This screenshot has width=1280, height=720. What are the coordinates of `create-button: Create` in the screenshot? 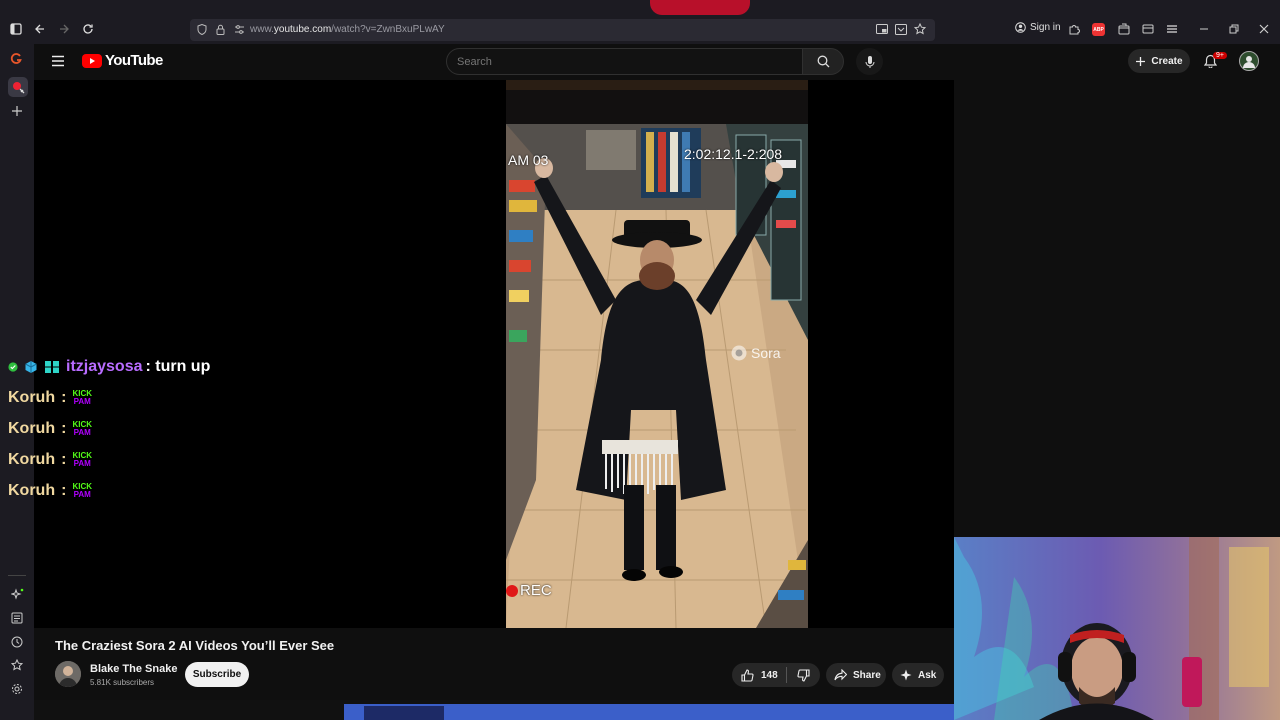 It's located at (1159, 61).